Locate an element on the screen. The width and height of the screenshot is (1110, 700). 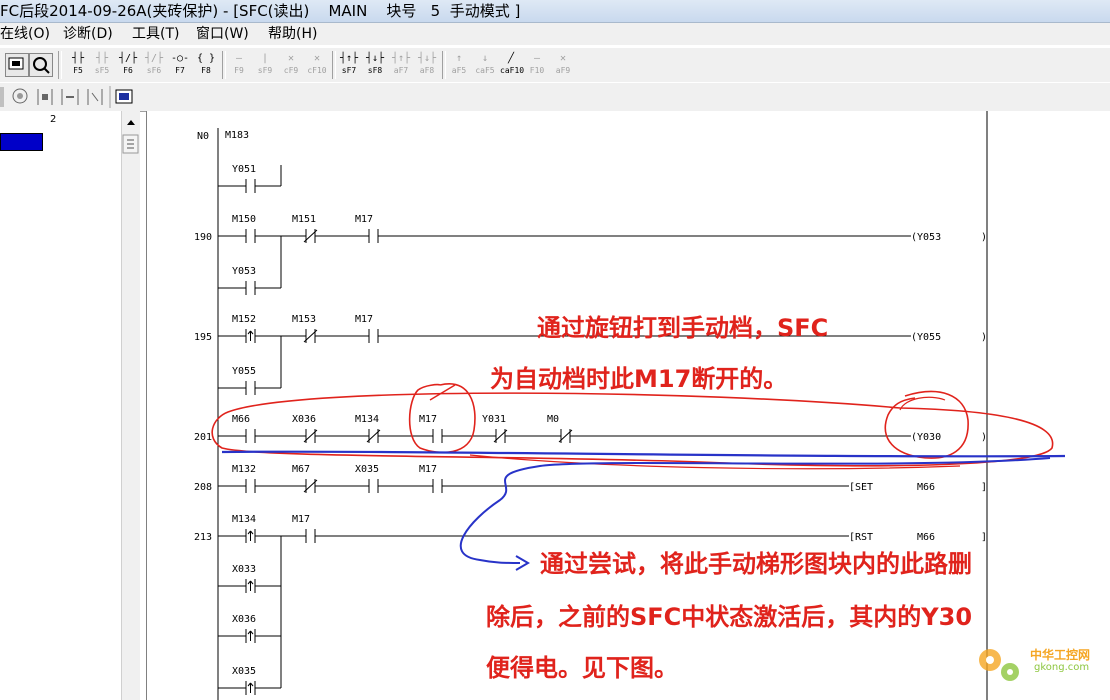
shortcut-key-label: F10 is located at coordinates (537, 70).